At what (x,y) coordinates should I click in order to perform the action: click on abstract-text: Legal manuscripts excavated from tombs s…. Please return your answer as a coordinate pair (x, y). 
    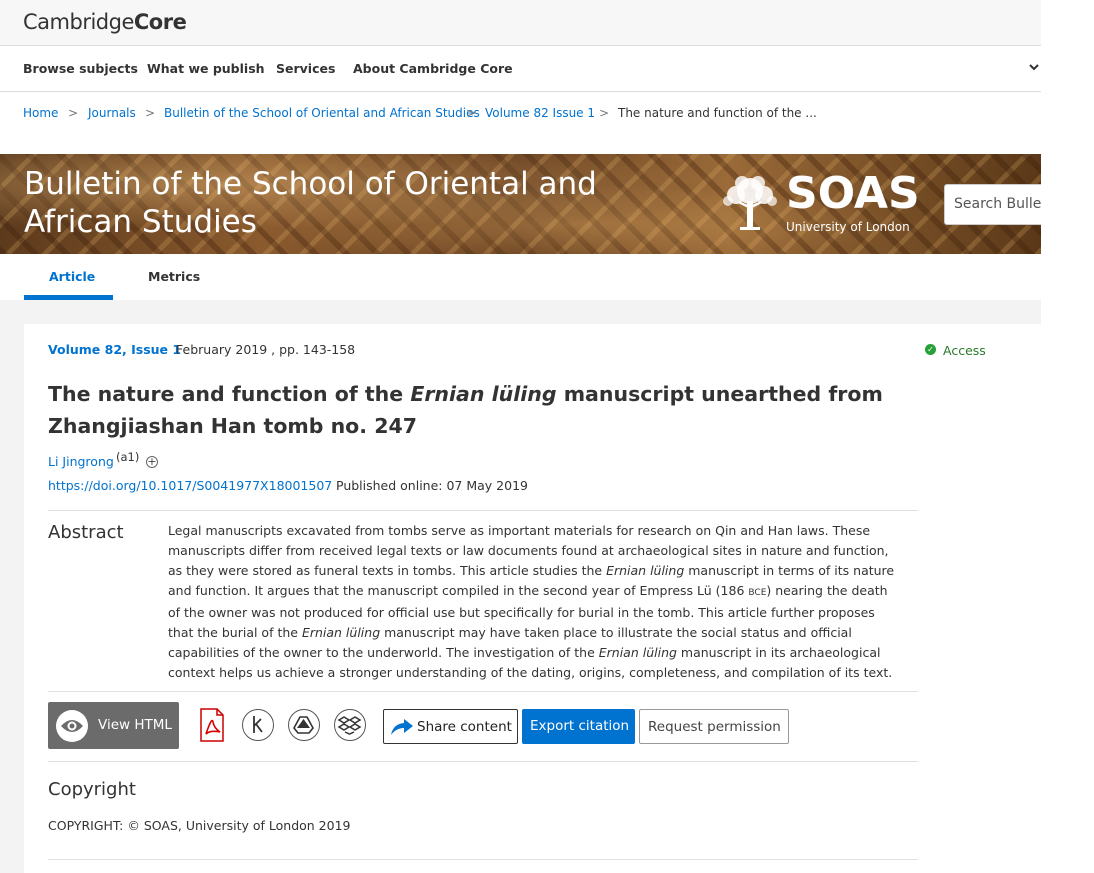
    Looking at the image, I should click on (533, 602).